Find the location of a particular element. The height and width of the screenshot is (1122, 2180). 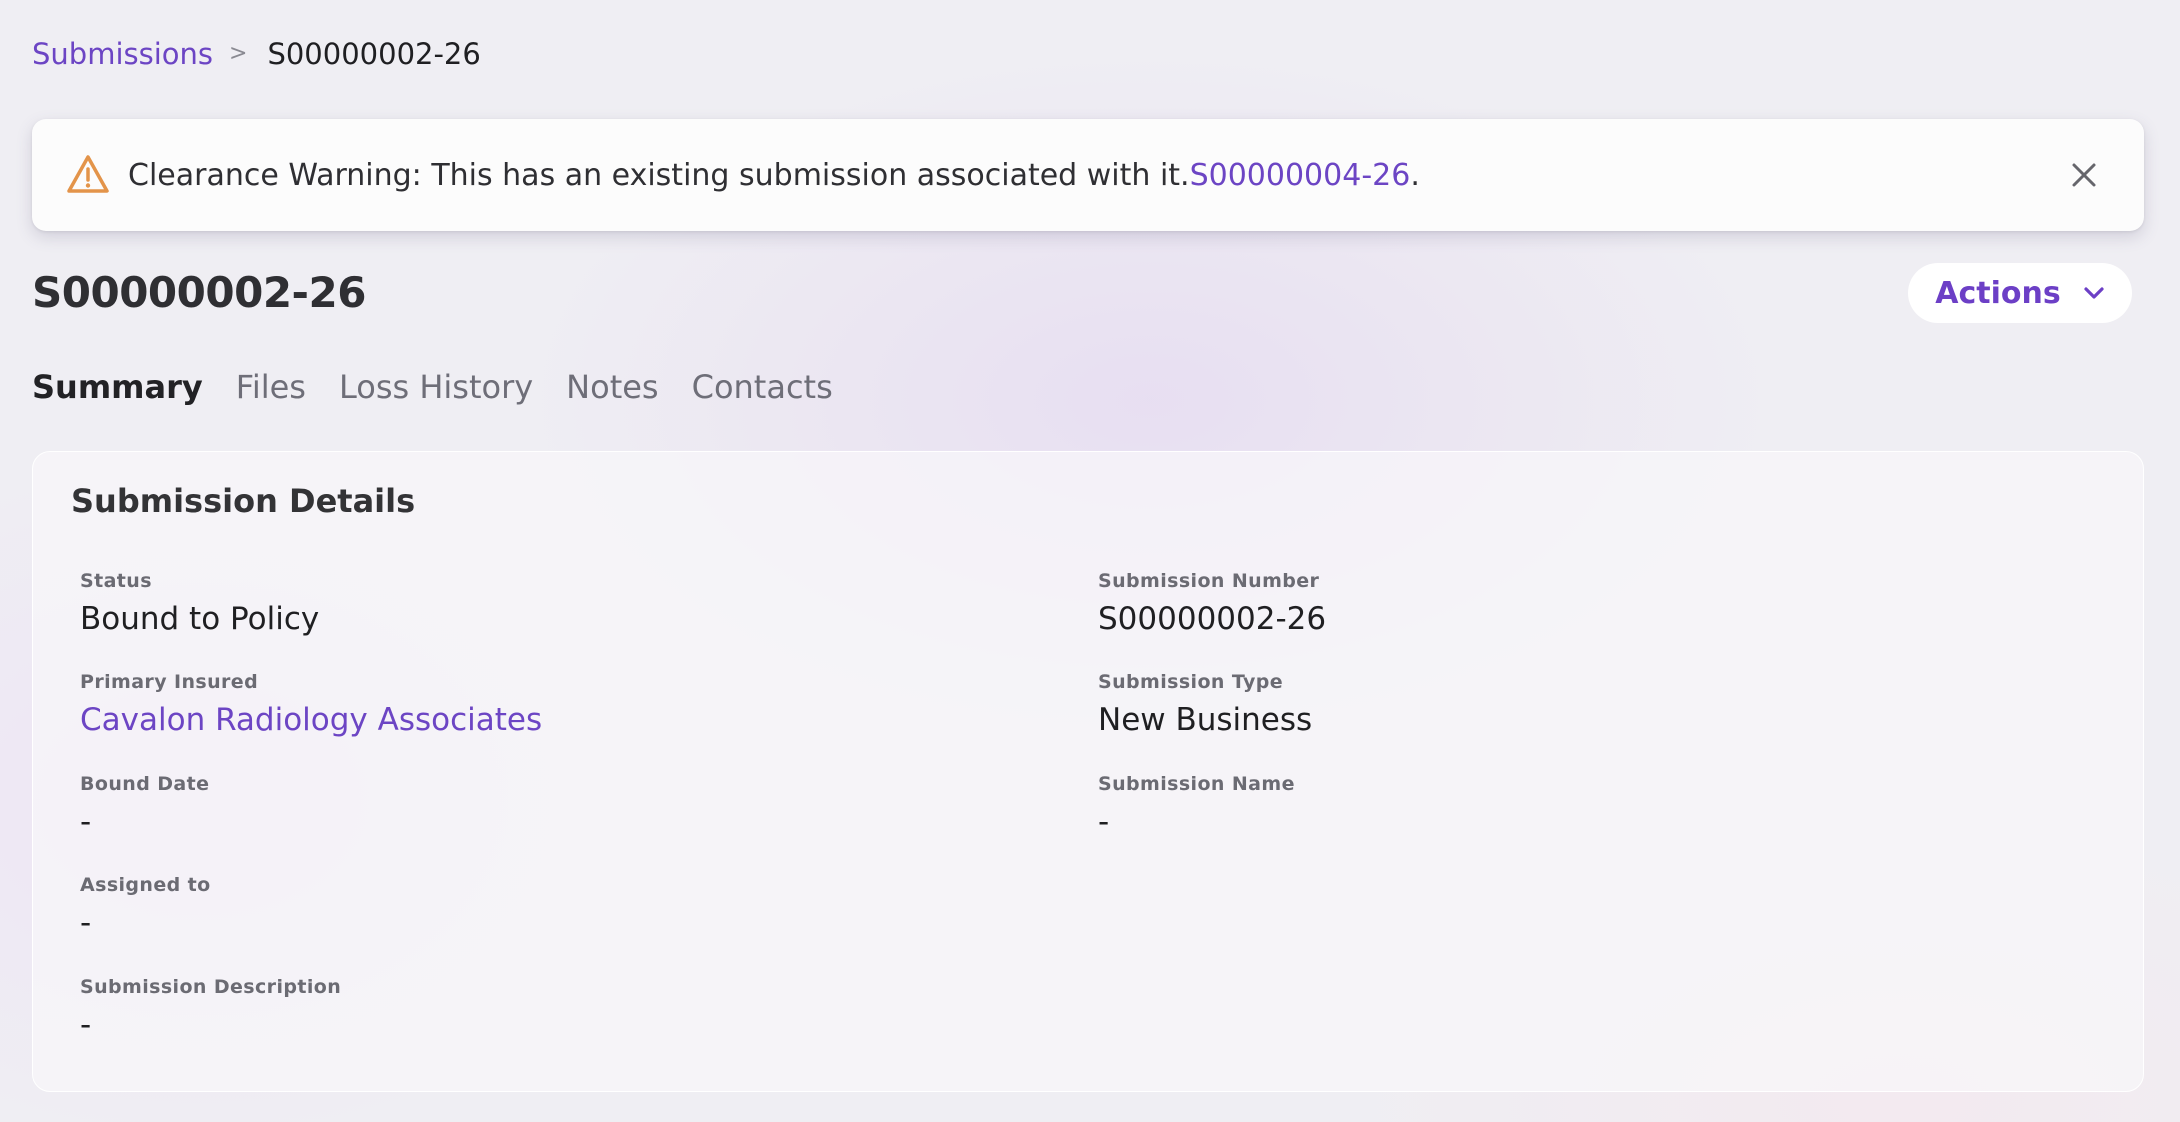

tab-notes: Notes is located at coordinates (612, 387).